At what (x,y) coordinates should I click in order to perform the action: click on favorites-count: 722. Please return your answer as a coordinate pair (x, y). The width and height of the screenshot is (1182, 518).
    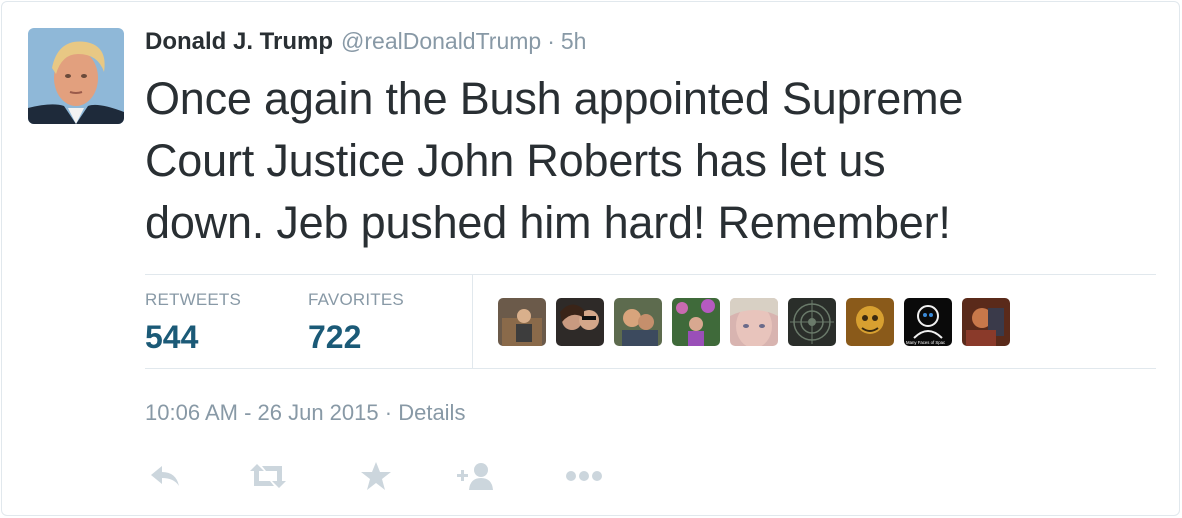
    Looking at the image, I should click on (335, 337).